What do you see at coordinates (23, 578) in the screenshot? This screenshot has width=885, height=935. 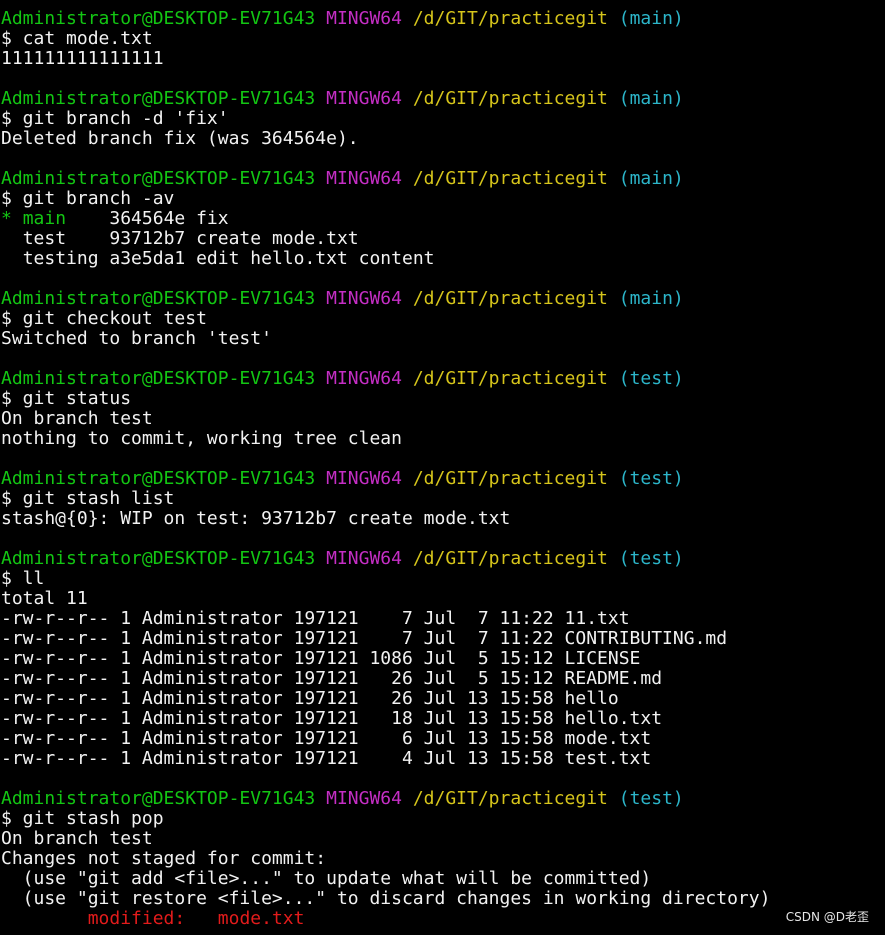 I see `command-text: $ ll` at bounding box center [23, 578].